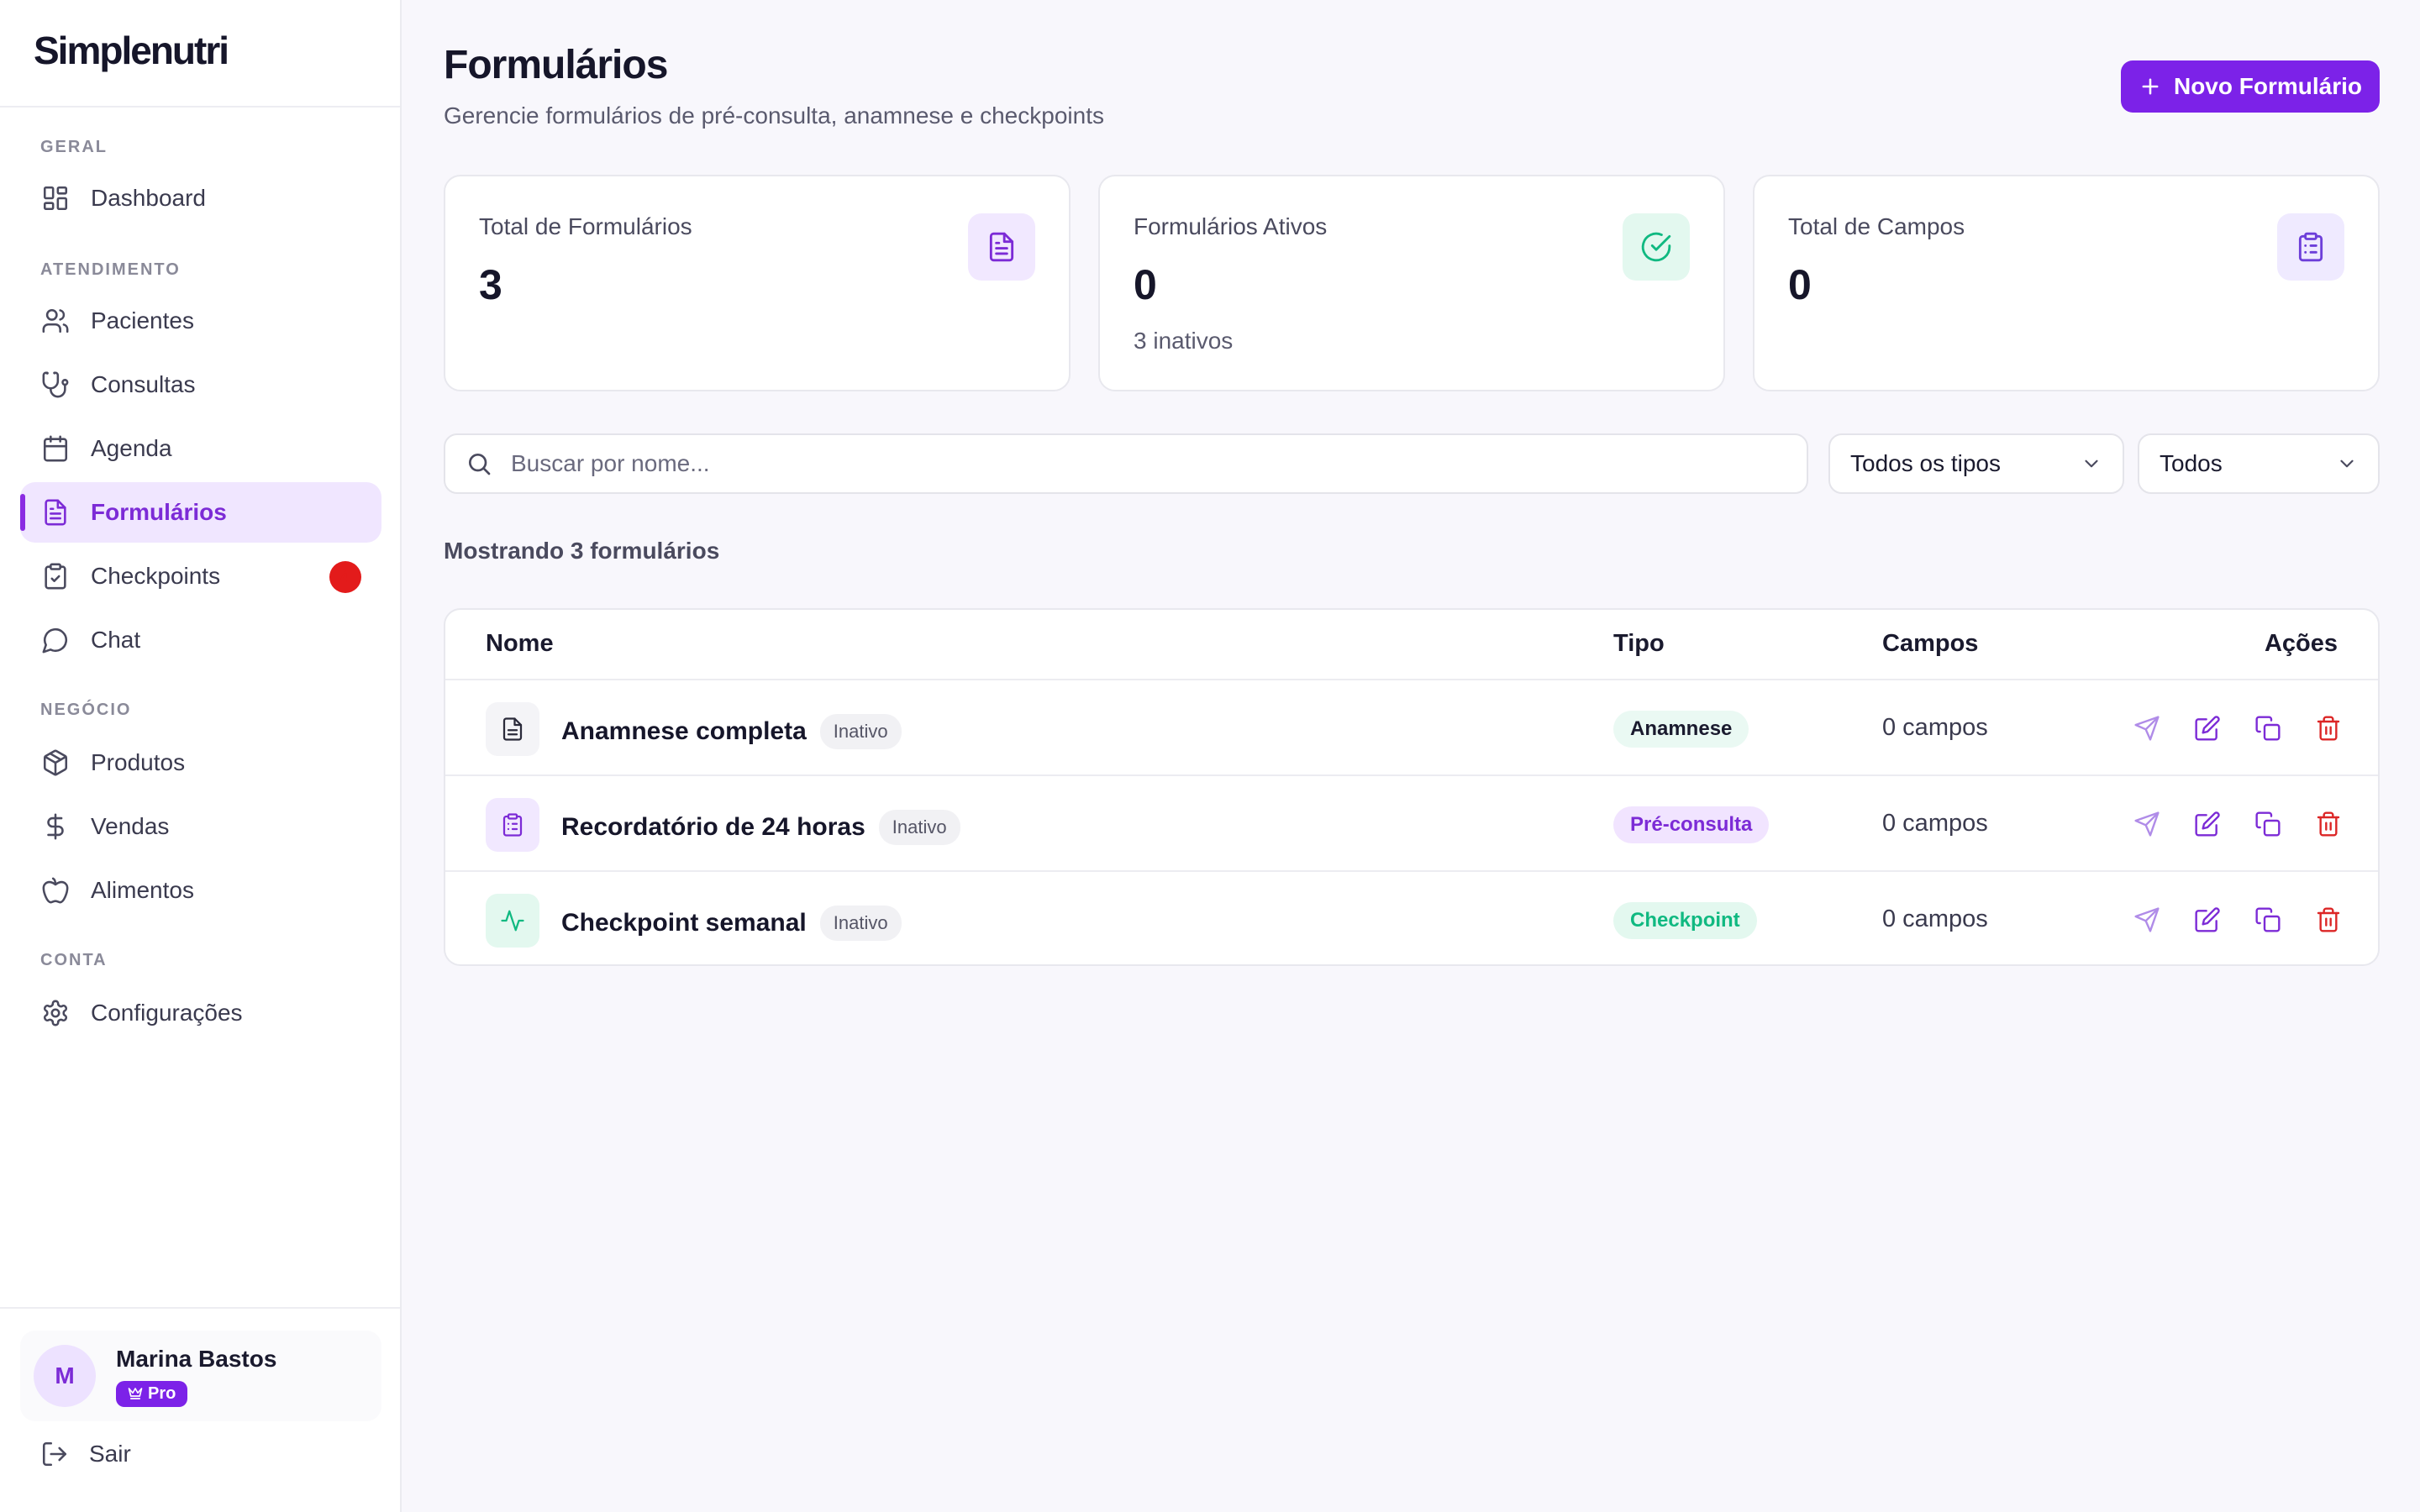  What do you see at coordinates (55, 763) in the screenshot?
I see `package-icon` at bounding box center [55, 763].